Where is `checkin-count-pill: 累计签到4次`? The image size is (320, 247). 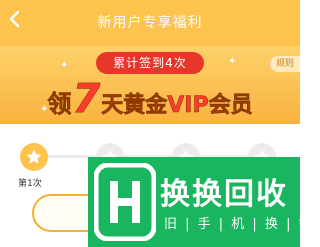
checkin-count-pill: 累计签到4次 is located at coordinates (150, 63).